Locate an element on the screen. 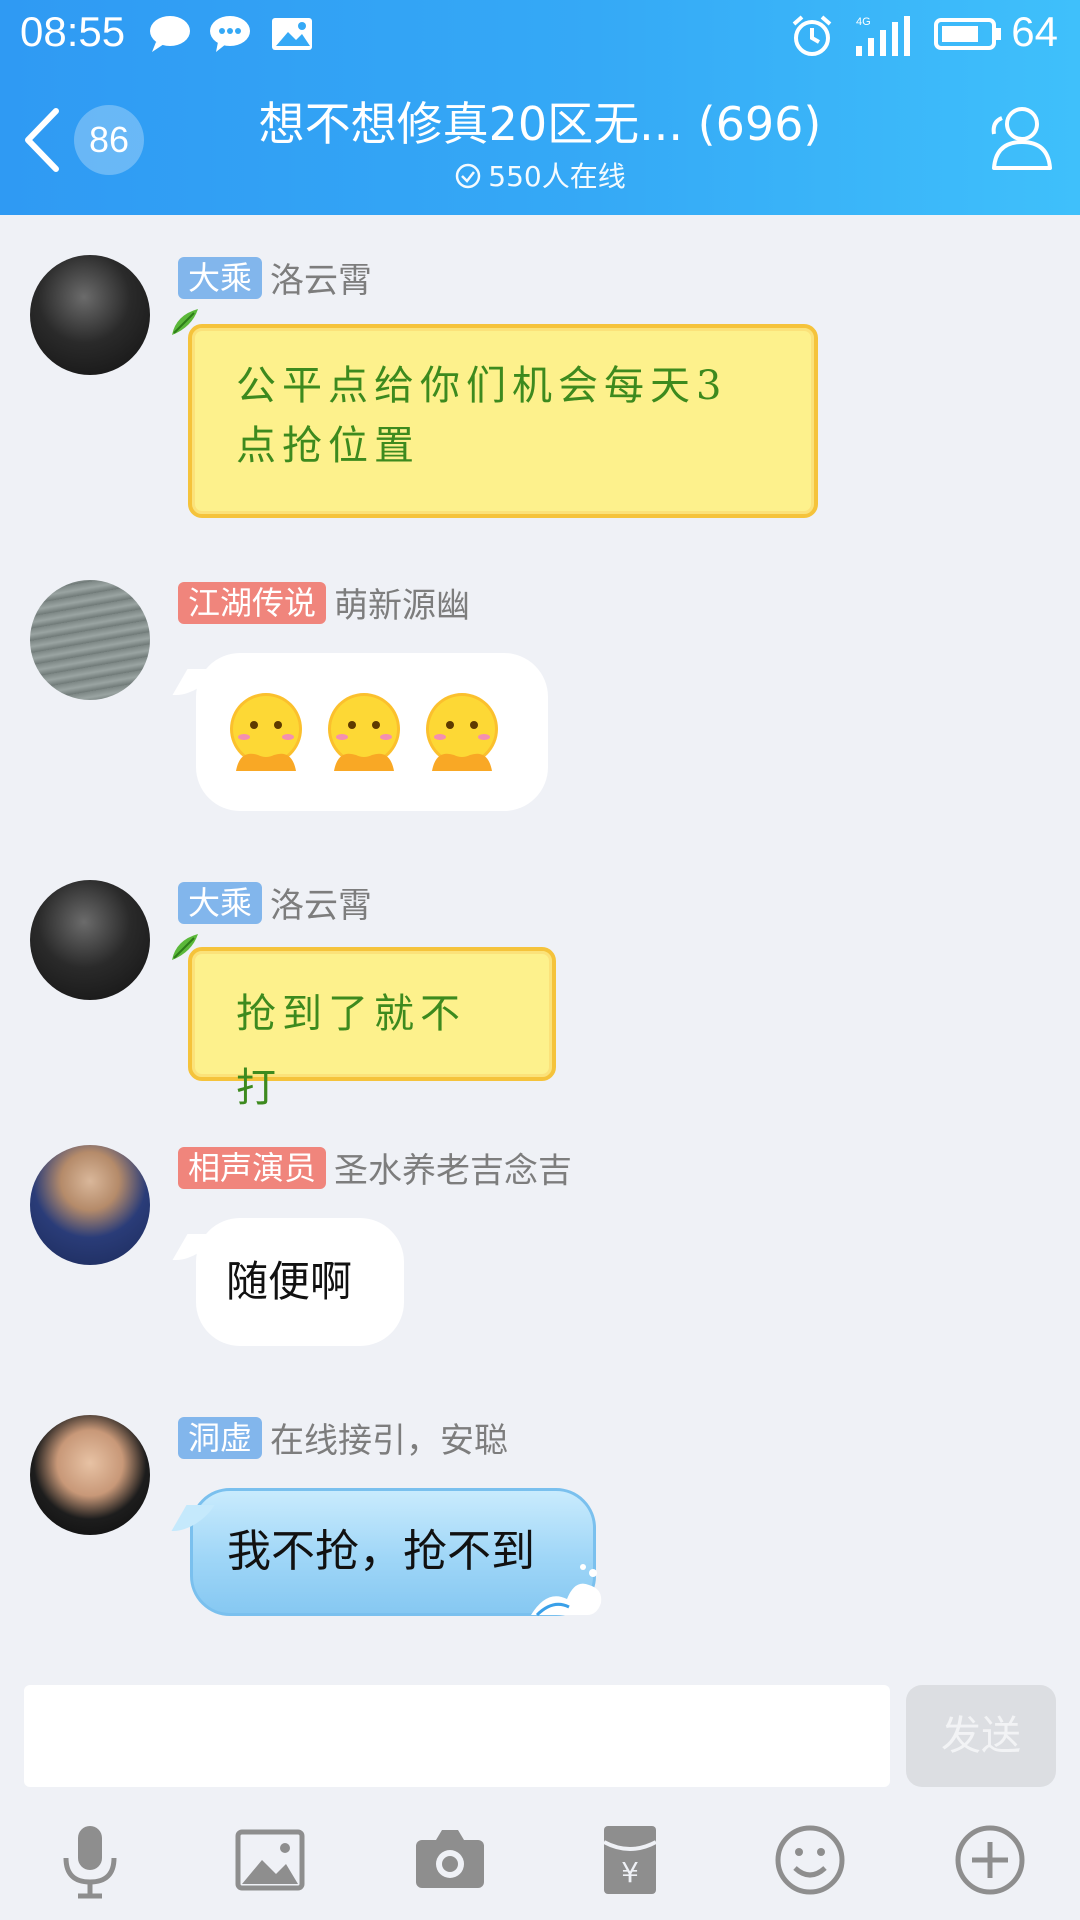  rank-badge: 洞虚 is located at coordinates (220, 1437).